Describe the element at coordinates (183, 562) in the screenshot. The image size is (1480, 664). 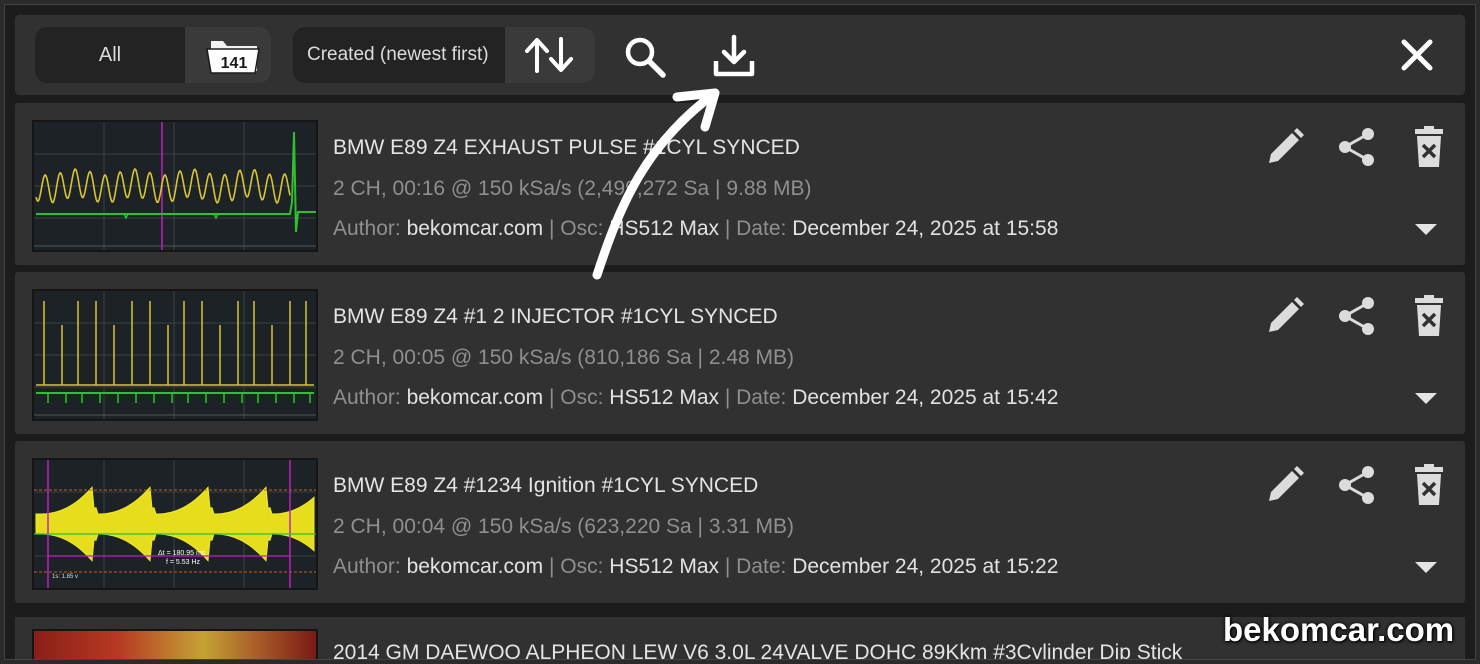
I see `frequency-readout: f = 5.53 Hz` at that location.